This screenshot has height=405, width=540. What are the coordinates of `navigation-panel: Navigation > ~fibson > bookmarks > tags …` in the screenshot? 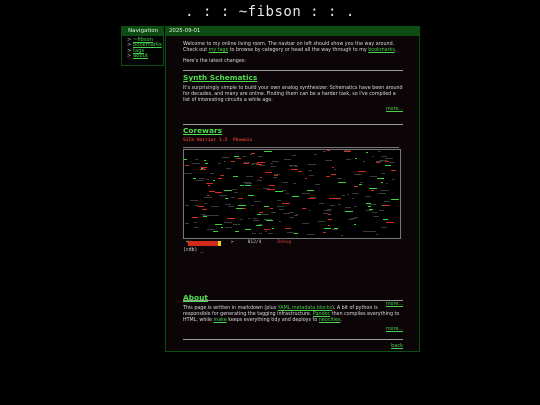 It's located at (142, 46).